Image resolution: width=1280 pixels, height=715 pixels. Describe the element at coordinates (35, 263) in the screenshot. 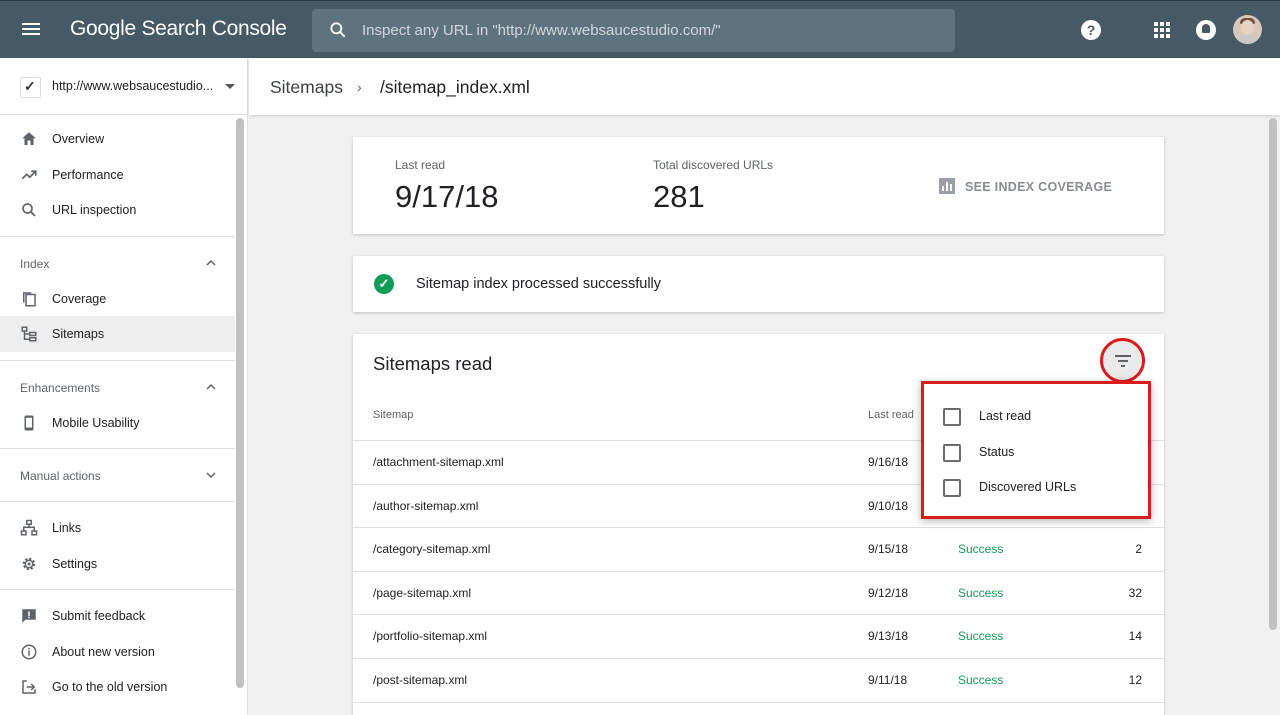

I see `section-label: Index` at that location.